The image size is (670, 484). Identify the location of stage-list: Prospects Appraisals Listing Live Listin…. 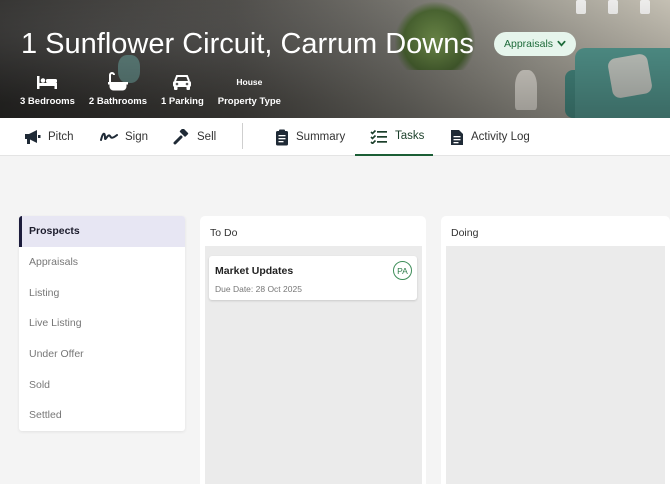
(102, 323).